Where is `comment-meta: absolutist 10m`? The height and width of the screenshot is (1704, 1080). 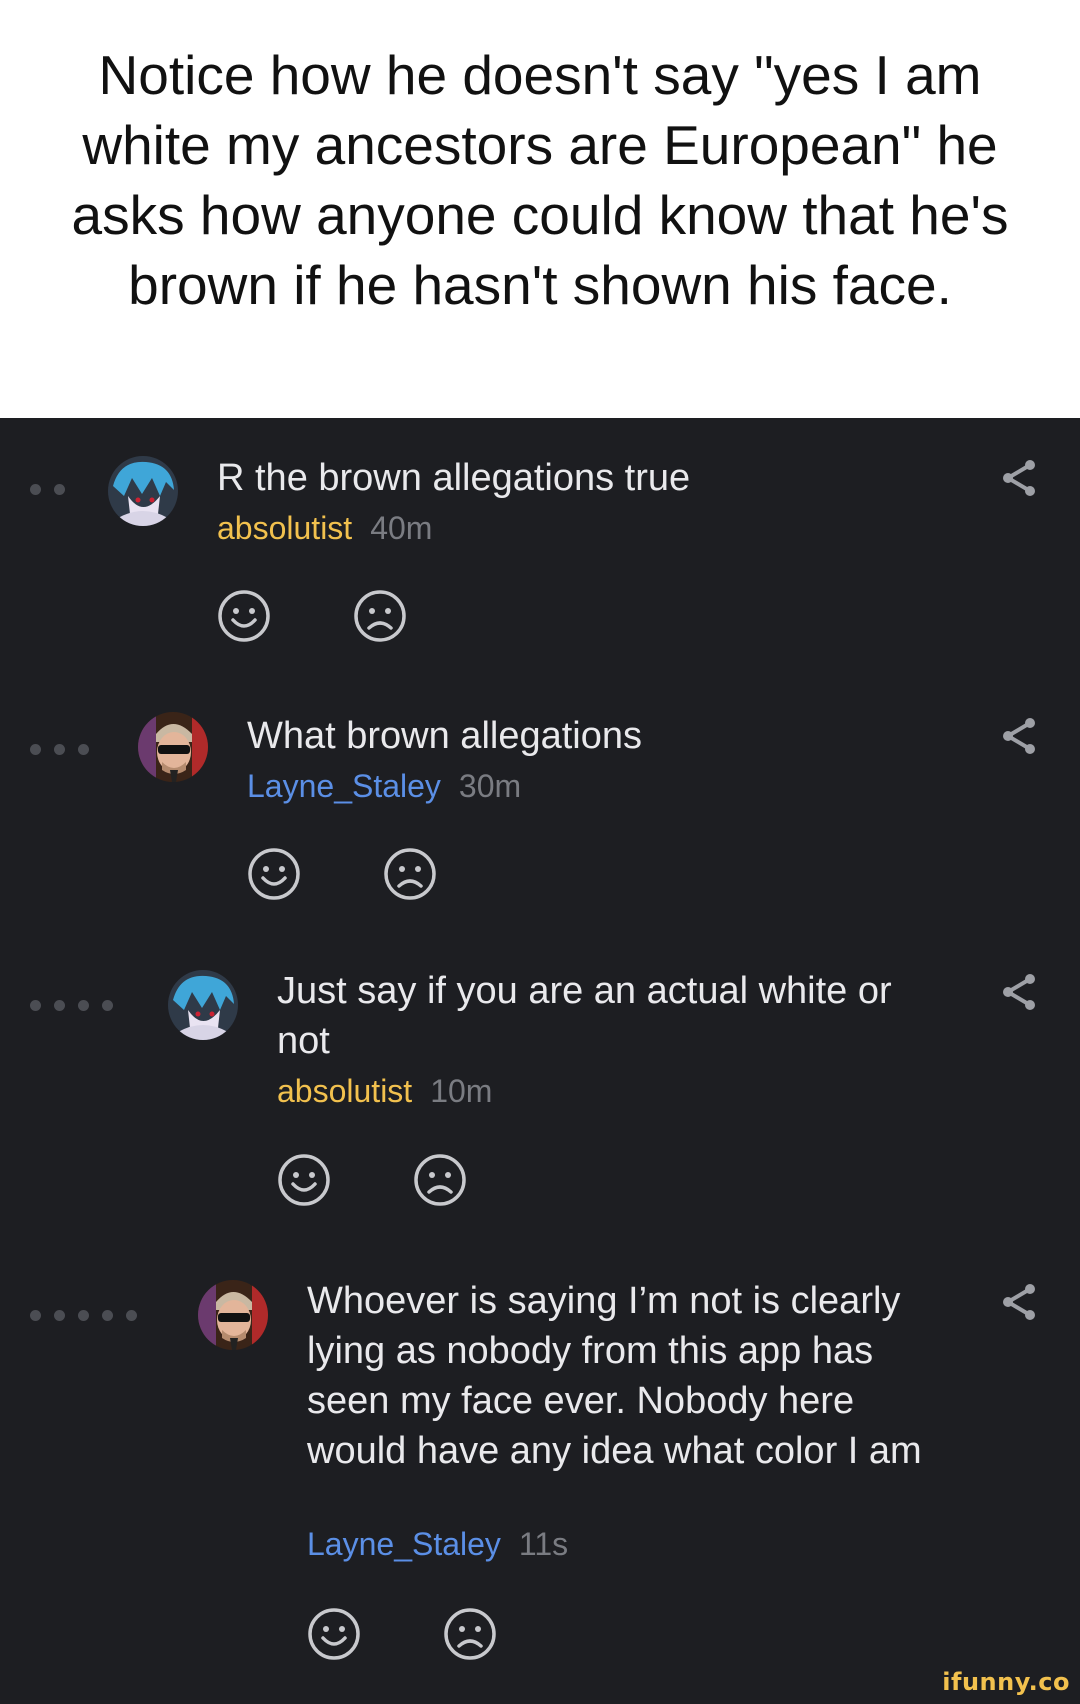 comment-meta: absolutist 10m is located at coordinates (384, 1091).